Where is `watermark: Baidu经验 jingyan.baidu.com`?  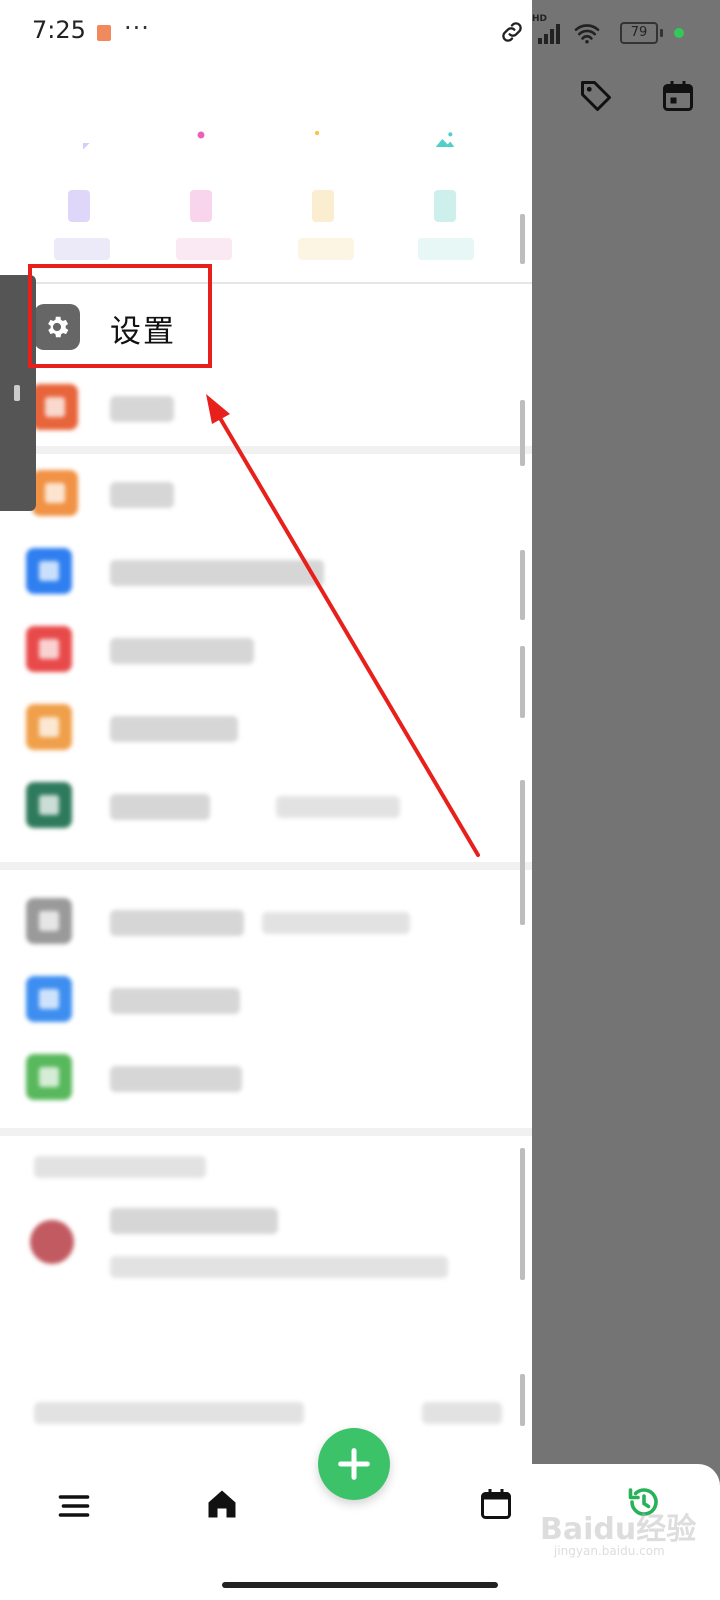 watermark: Baidu经验 jingyan.baidu.com is located at coordinates (625, 1532).